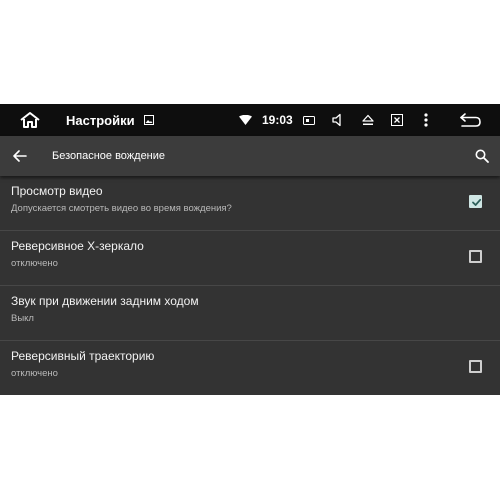  What do you see at coordinates (250, 156) in the screenshot?
I see `toolbar: Безопасное вождение` at bounding box center [250, 156].